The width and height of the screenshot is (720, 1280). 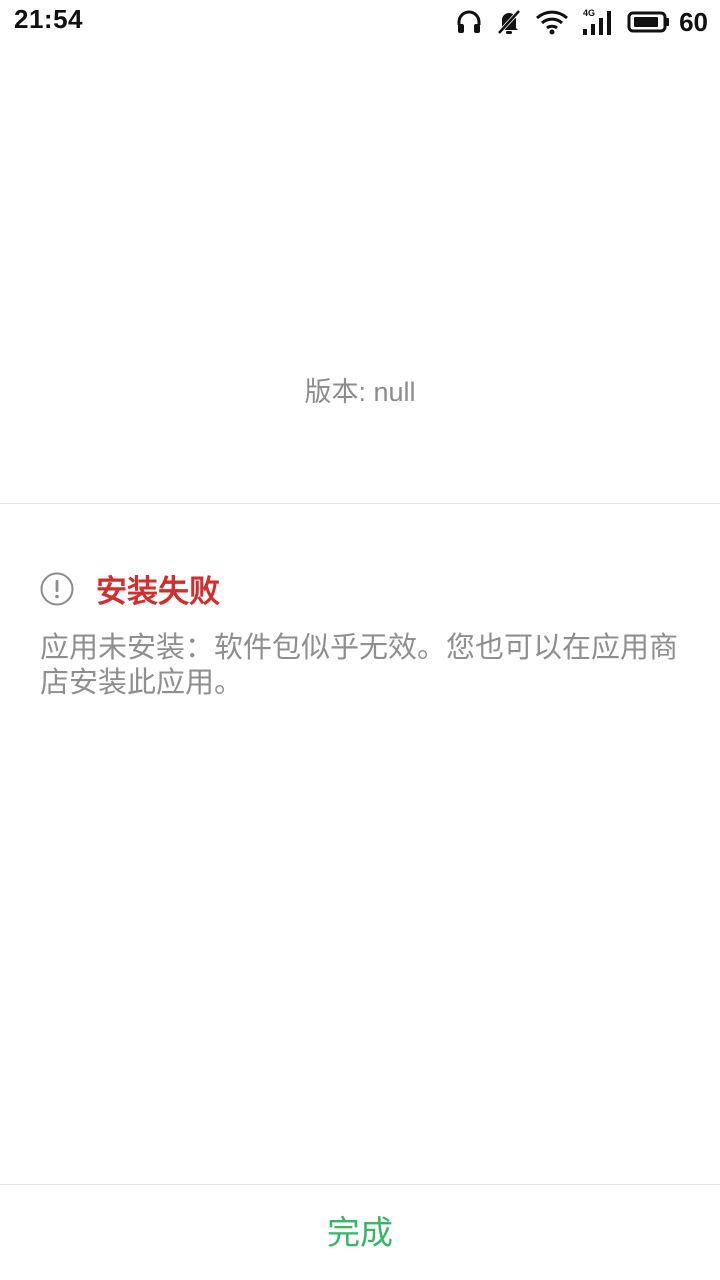 I want to click on error-header: 安装失败, so click(x=130, y=588).